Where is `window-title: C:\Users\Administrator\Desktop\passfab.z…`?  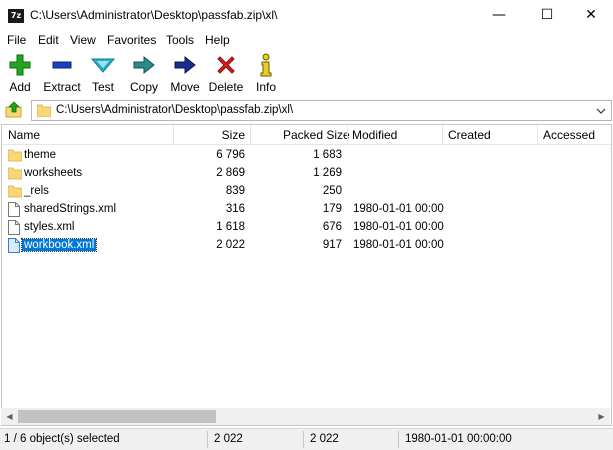 window-title: C:\Users\Administrator\Desktop\passfab.z… is located at coordinates (154, 15).